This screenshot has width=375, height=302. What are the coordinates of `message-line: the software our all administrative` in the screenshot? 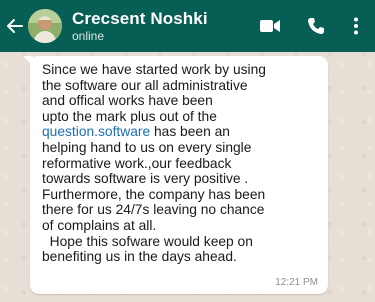 It's located at (145, 85).